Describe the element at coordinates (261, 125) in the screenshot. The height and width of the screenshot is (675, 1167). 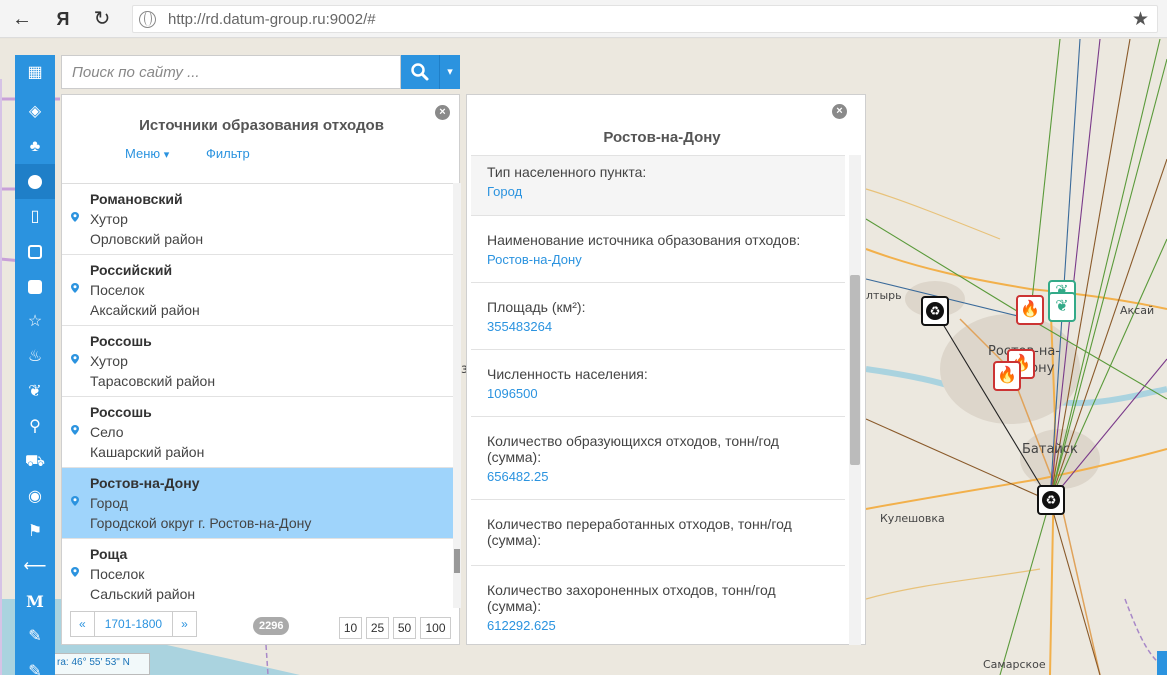
I see `panel-title: Источники образования отходов` at that location.